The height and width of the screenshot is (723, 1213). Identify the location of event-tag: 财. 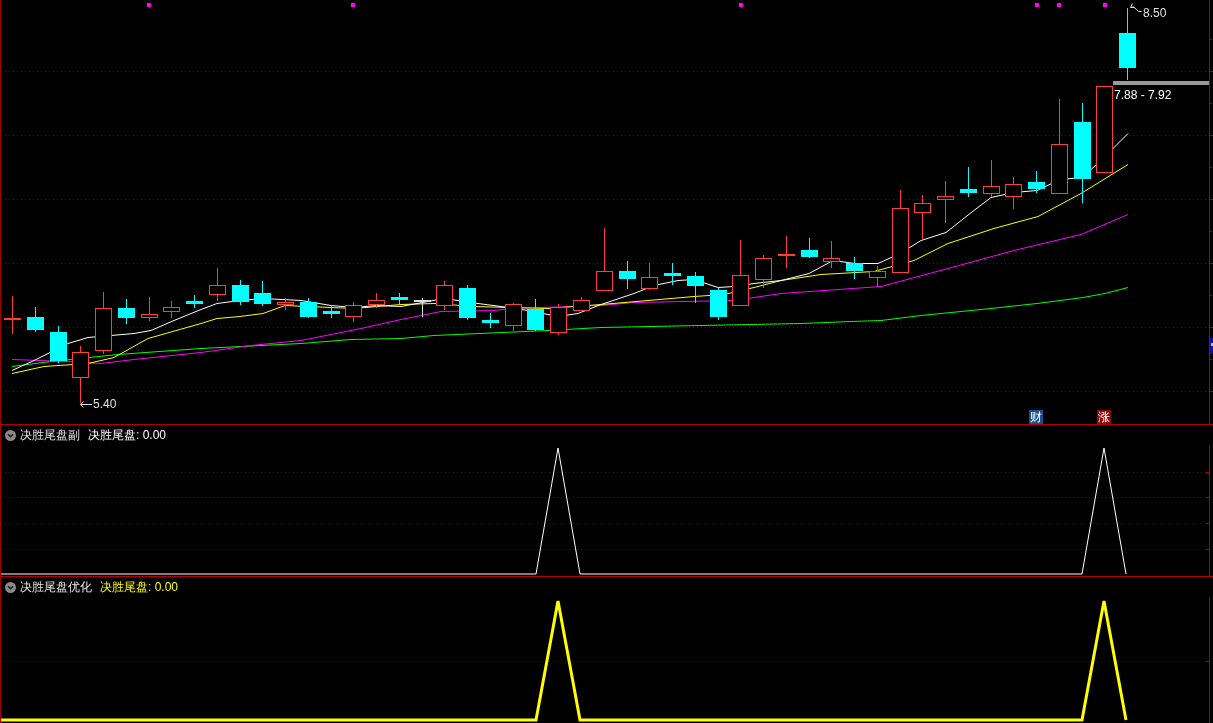
(1036, 417).